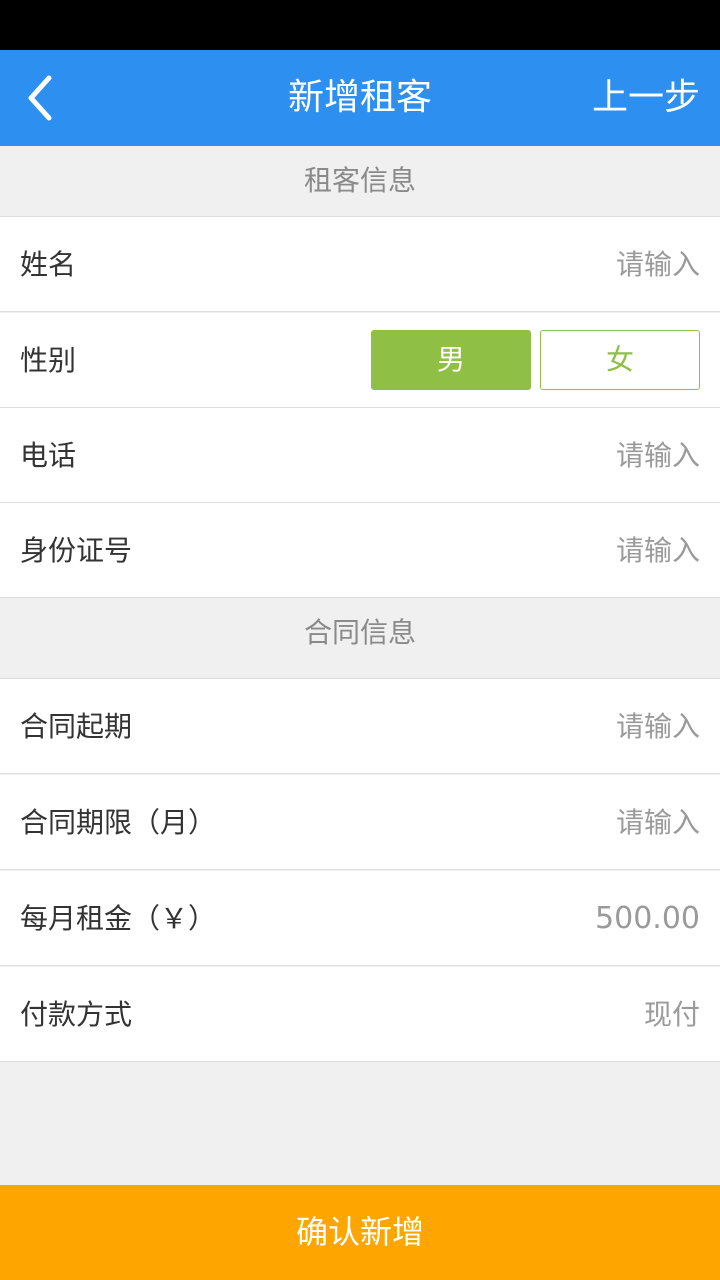 Image resolution: width=720 pixels, height=1280 pixels. I want to click on start-date-label: 合同起期, so click(76, 726).